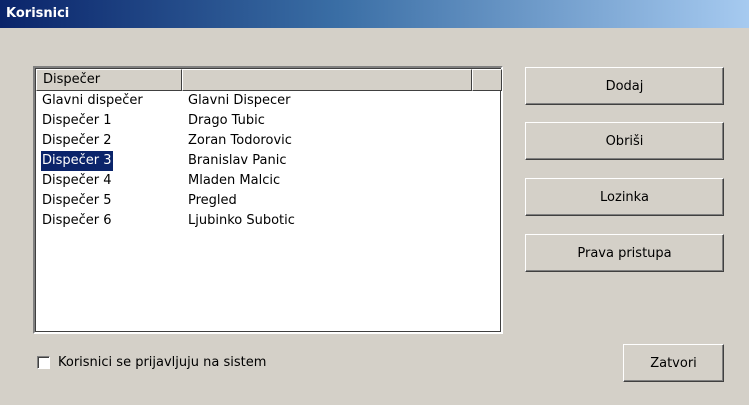 This screenshot has width=749, height=405. What do you see at coordinates (240, 140) in the screenshot?
I see `row-user-name: Zoran Todorovic` at bounding box center [240, 140].